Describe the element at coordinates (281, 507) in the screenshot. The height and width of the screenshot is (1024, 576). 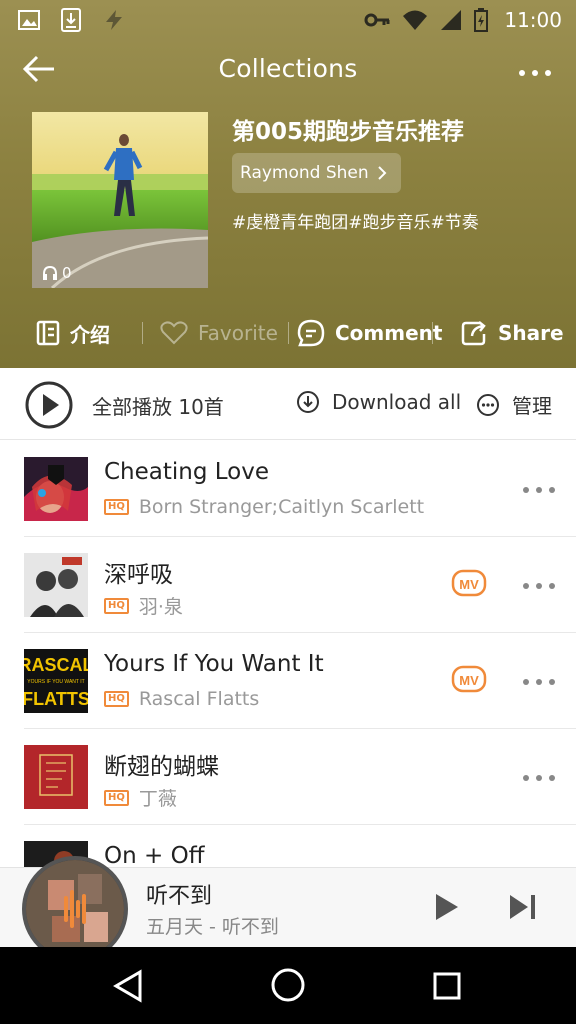
I see `song-artist: Born Stranger;Caitlyn Scarlett` at that location.